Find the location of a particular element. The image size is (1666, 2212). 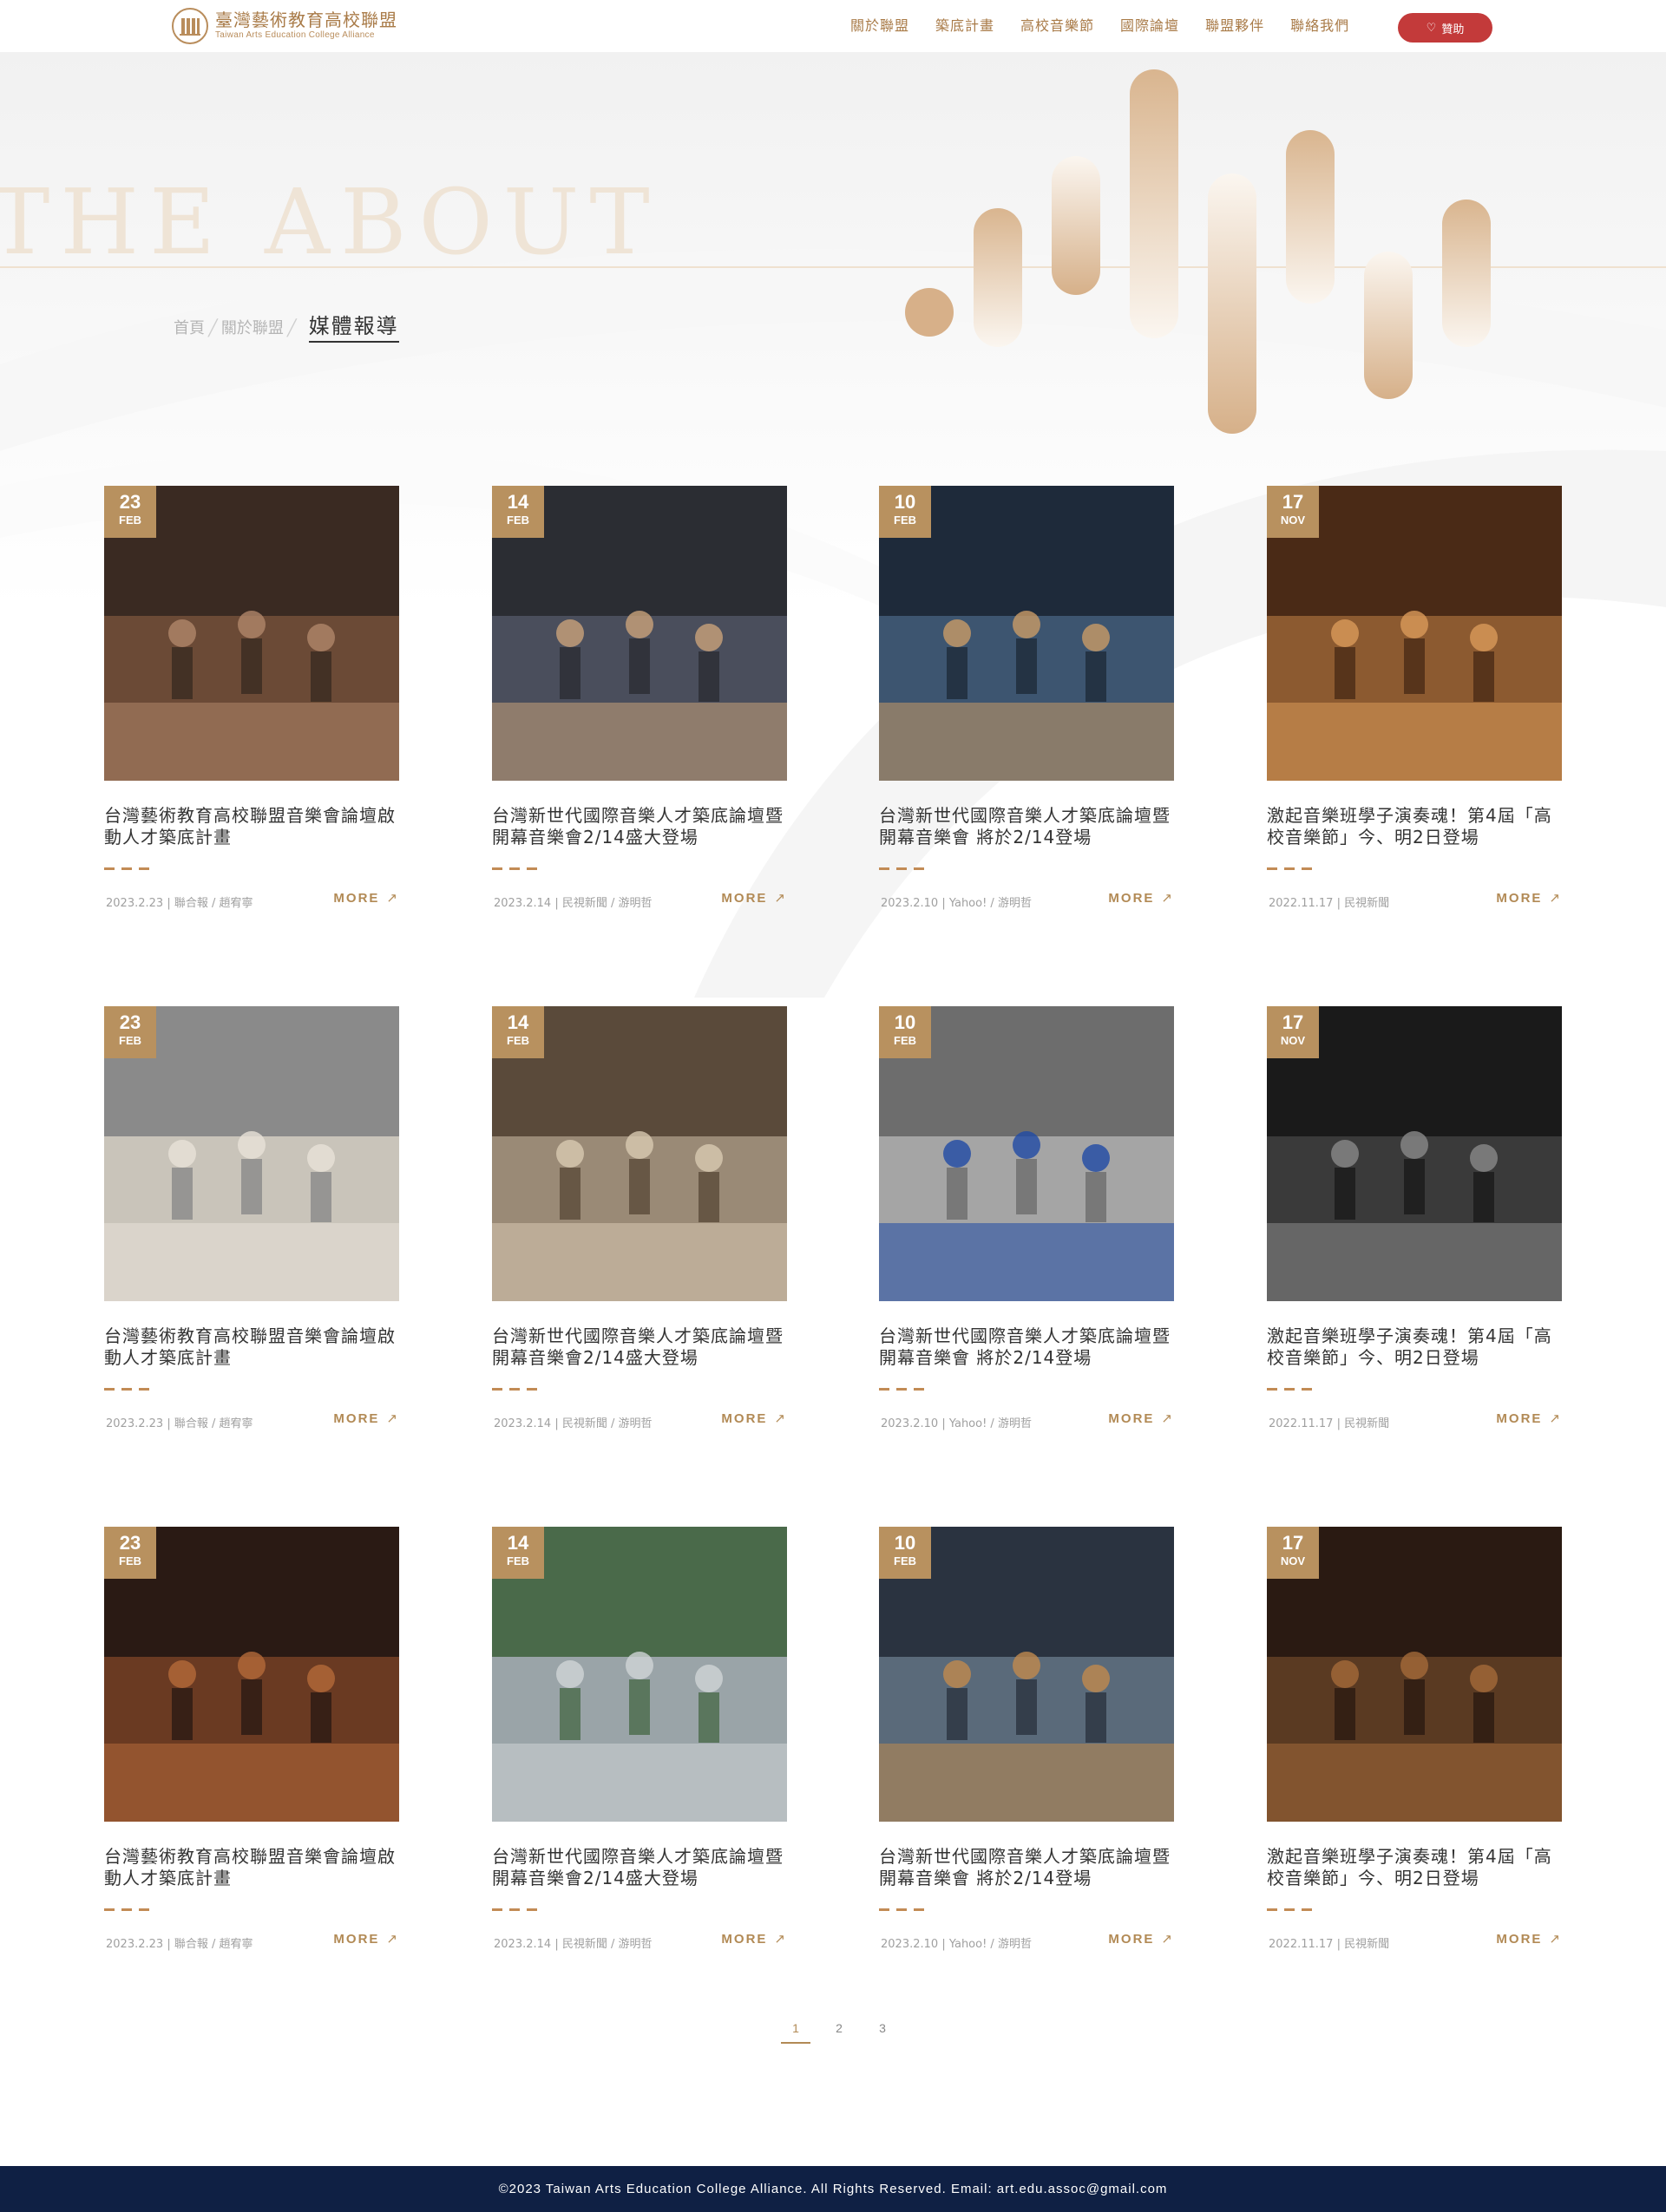

date-month: NOV is located at coordinates (1293, 1040).